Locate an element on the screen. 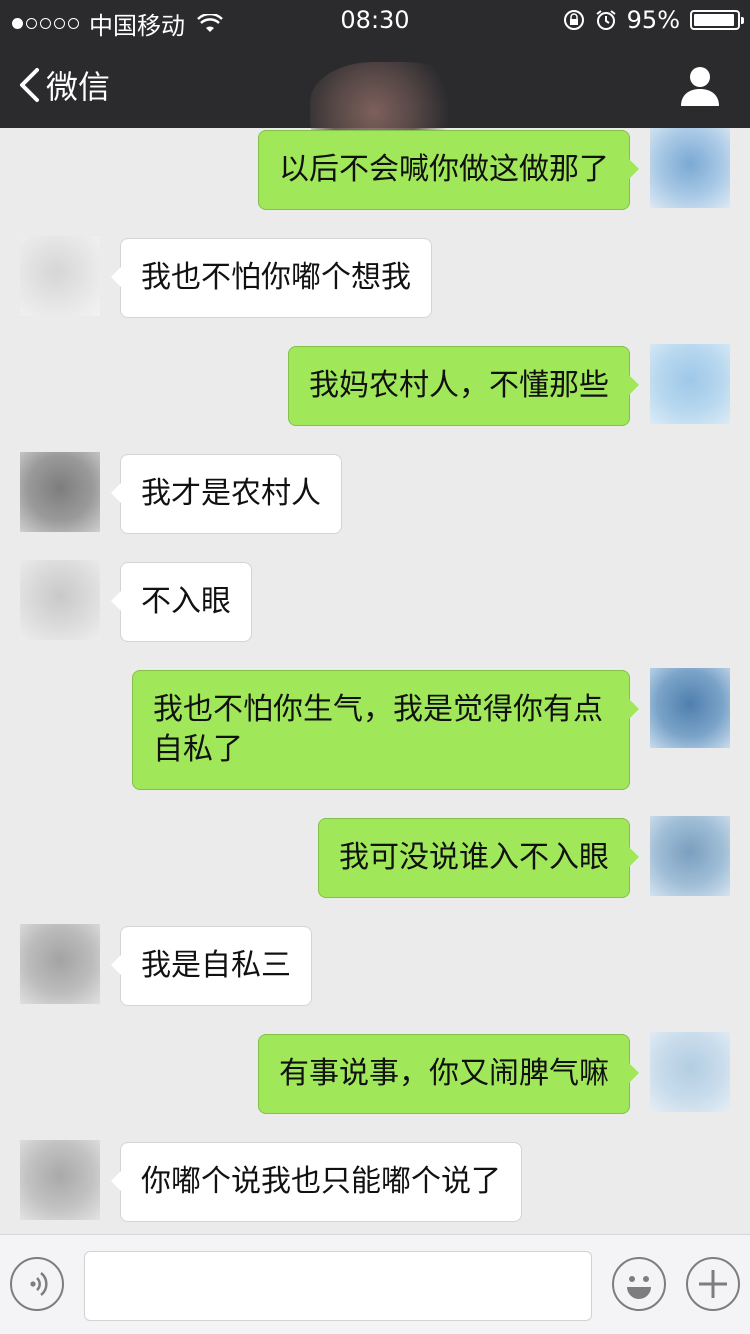 The image size is (750, 1334). emoji-button is located at coordinates (639, 1284).